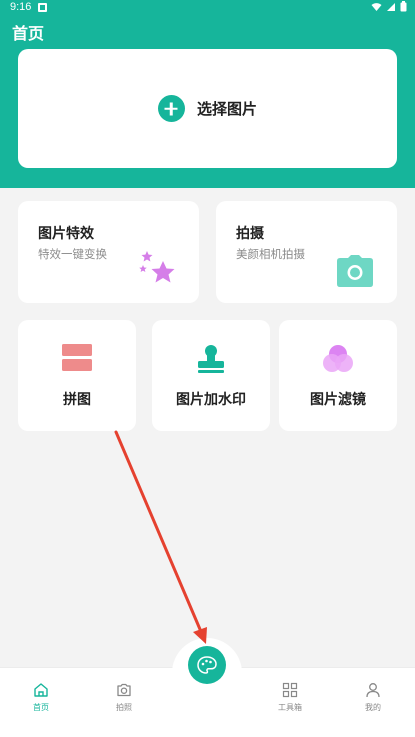  I want to click on plus-icon, so click(171, 108).